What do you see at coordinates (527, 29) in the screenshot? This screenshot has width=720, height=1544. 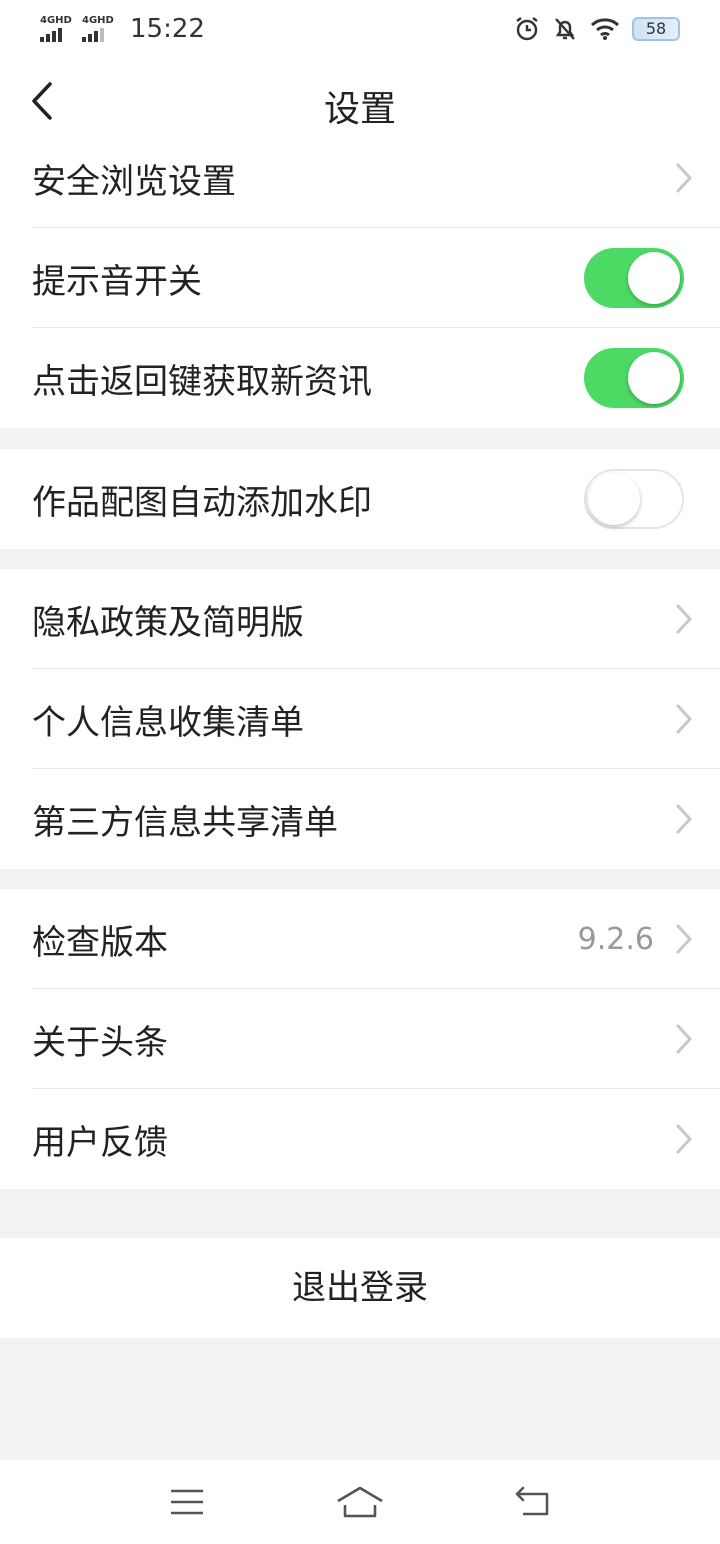 I see `alarm-icon` at bounding box center [527, 29].